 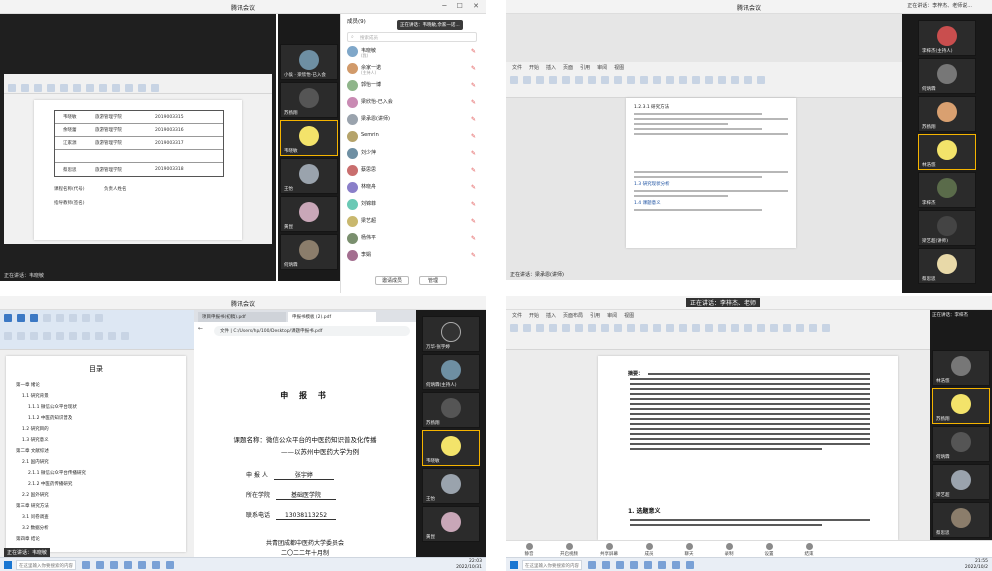 What do you see at coordinates (100, 429) in the screenshot?
I see `toc-entry: 1.2 研究目的` at bounding box center [100, 429].